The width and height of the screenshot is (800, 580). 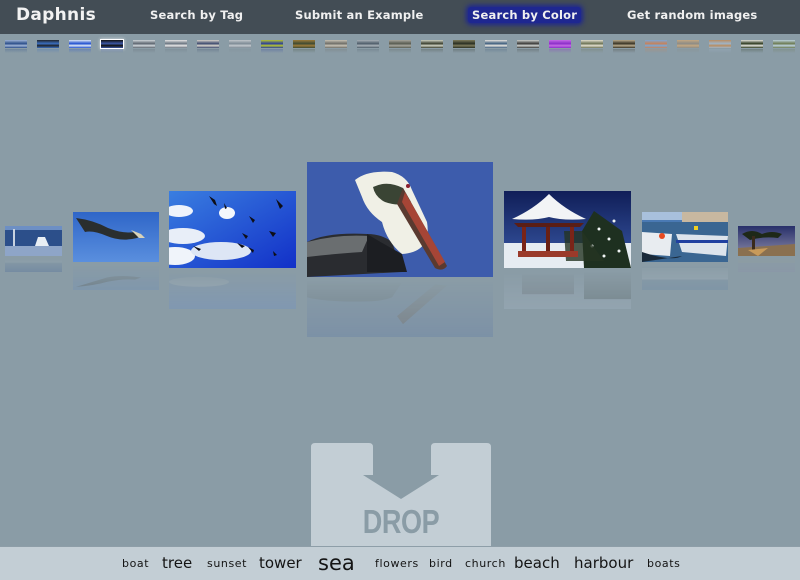 What do you see at coordinates (56, 15) in the screenshot?
I see `app-logo: Daphnis` at bounding box center [56, 15].